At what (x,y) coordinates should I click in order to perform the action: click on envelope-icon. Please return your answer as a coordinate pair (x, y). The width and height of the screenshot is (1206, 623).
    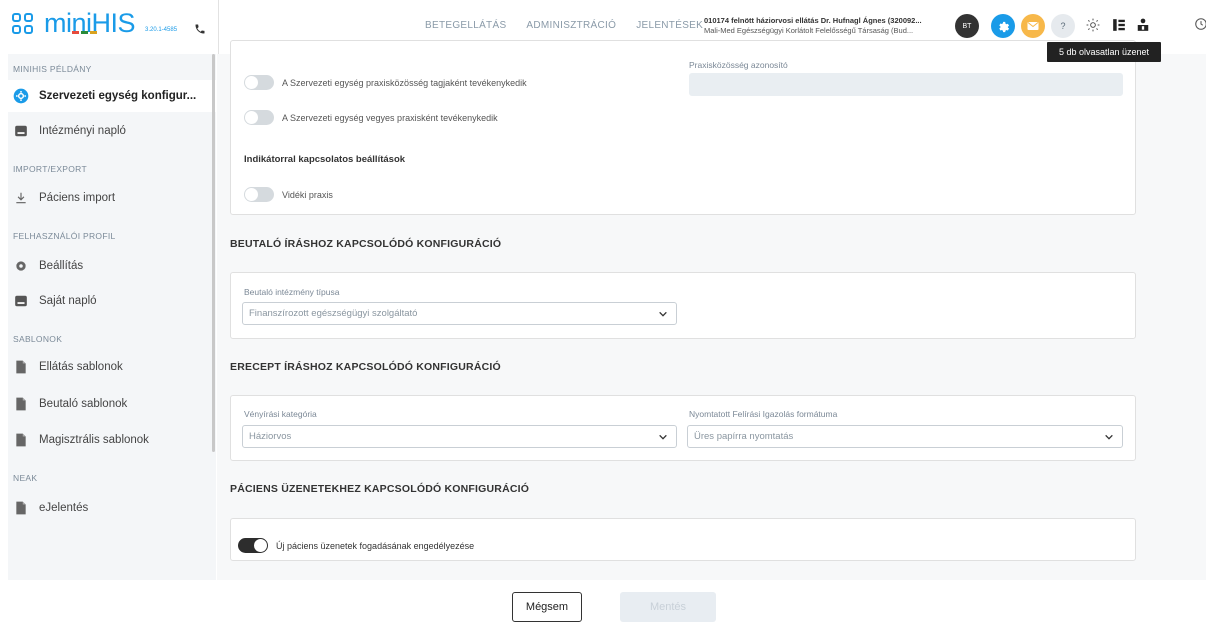
    Looking at the image, I should click on (1033, 26).